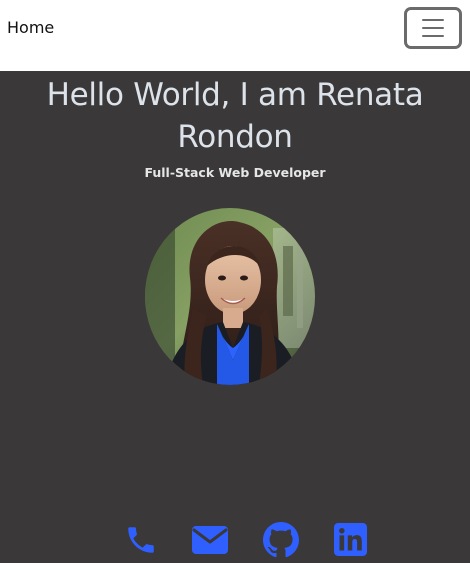  I want to click on linkedin-link, so click(350, 539).